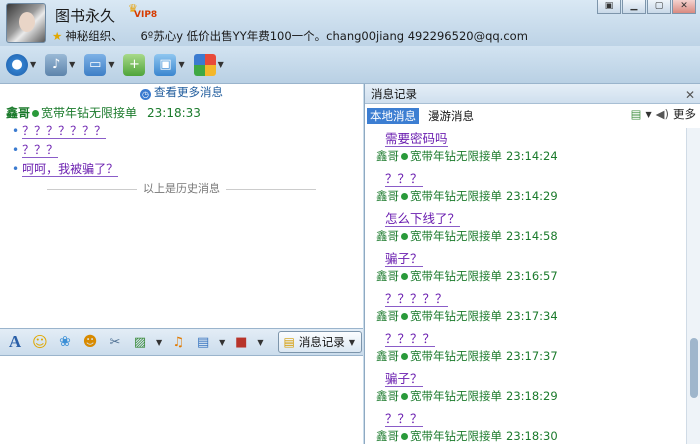 The width and height of the screenshot is (700, 444). Describe the element at coordinates (394, 94) in the screenshot. I see `history-title-label: 消息记录` at that location.